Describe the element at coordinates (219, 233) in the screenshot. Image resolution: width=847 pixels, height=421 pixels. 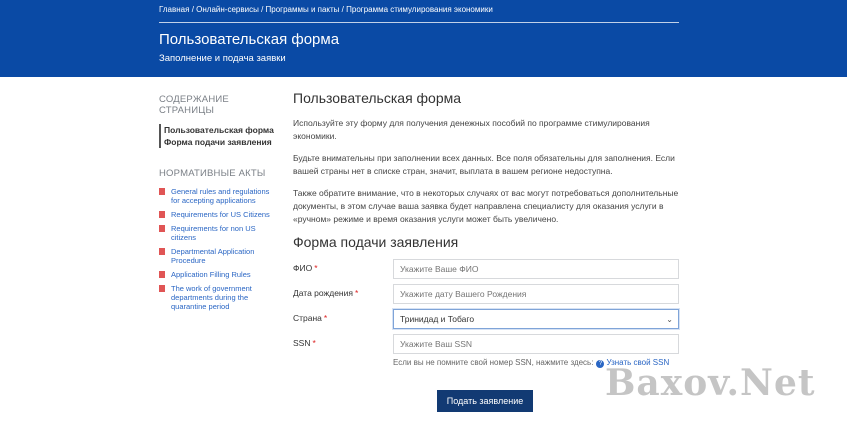
I see `act-link-non-us-citizens: Requirements for non US citizens` at that location.